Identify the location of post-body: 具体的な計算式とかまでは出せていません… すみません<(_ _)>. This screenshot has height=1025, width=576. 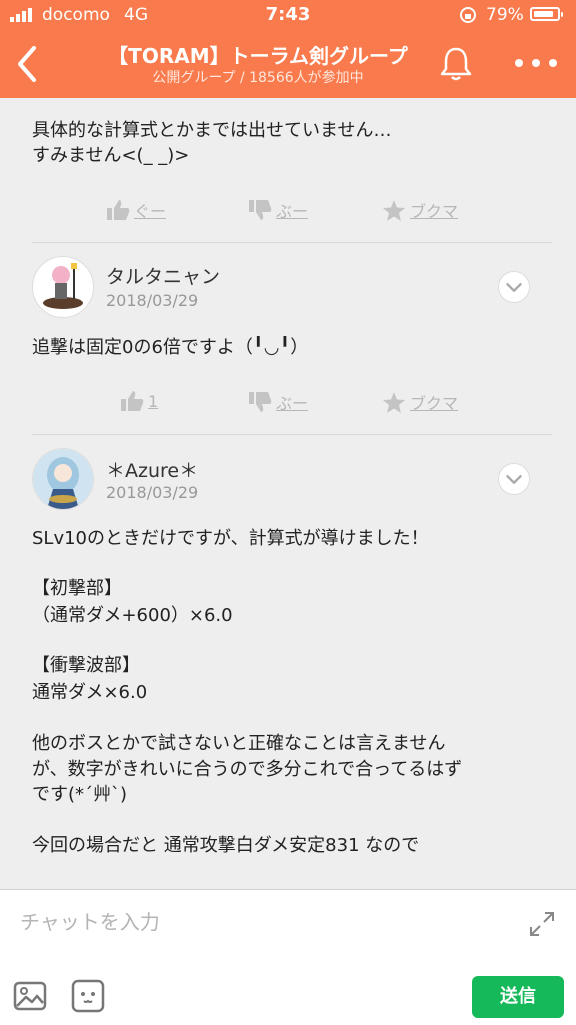
(211, 143).